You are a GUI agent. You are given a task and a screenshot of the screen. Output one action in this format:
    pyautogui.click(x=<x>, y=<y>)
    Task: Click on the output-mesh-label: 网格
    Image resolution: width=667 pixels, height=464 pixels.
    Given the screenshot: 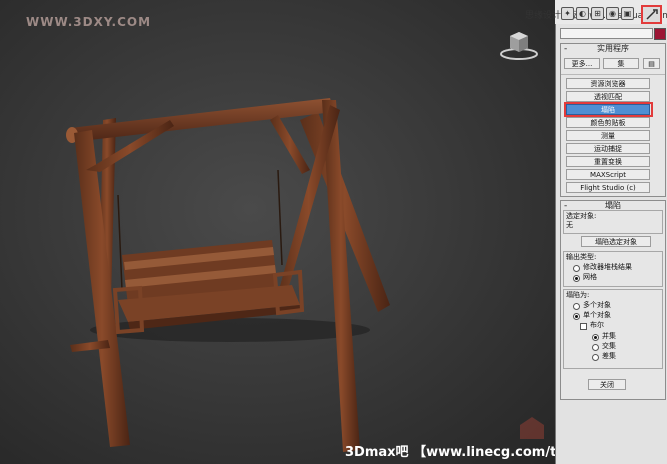 What is the action you would take?
    pyautogui.click(x=590, y=277)
    